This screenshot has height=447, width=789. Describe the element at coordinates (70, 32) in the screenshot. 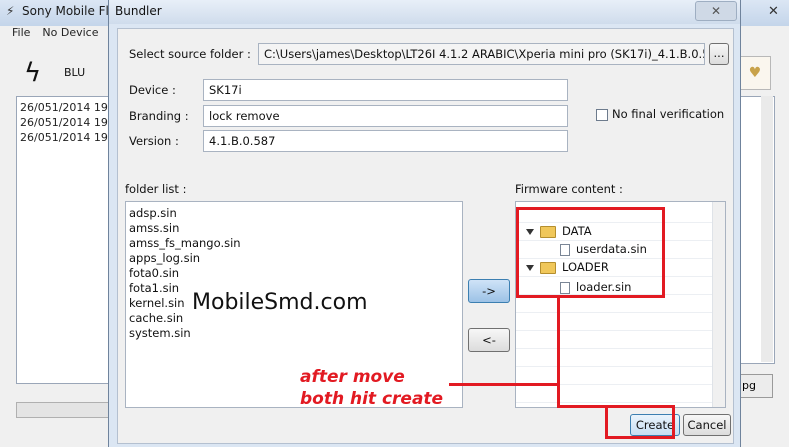

I see `menu-no-device: No Device` at that location.